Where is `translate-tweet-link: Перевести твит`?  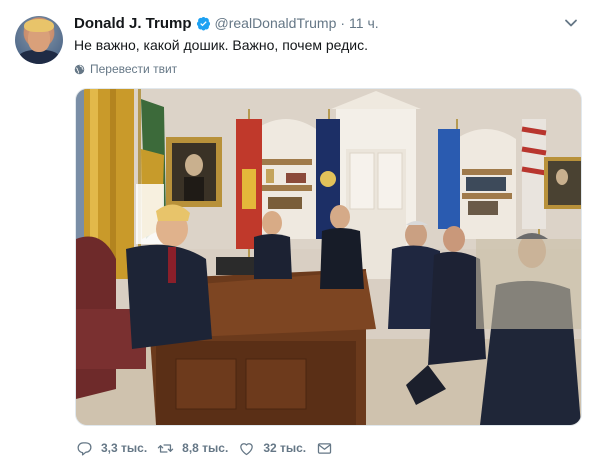
translate-tweet-link: Перевести твит is located at coordinates (125, 69).